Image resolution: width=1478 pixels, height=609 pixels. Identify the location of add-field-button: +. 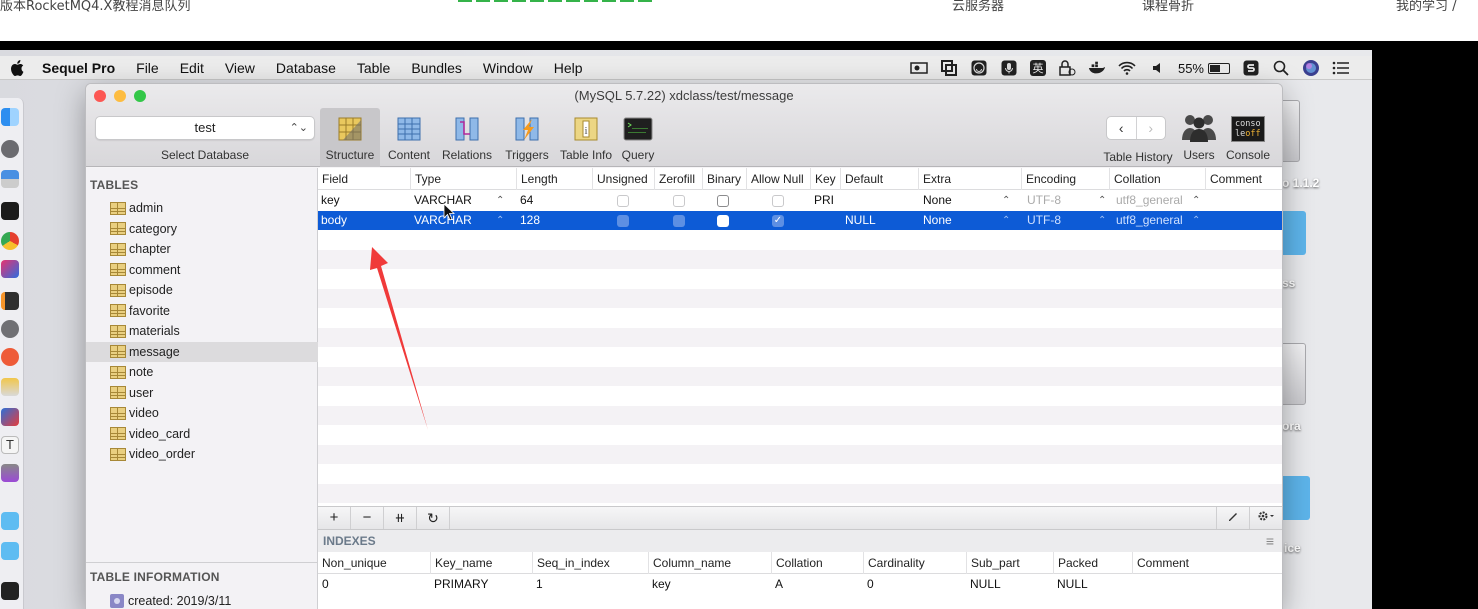
(334, 518).